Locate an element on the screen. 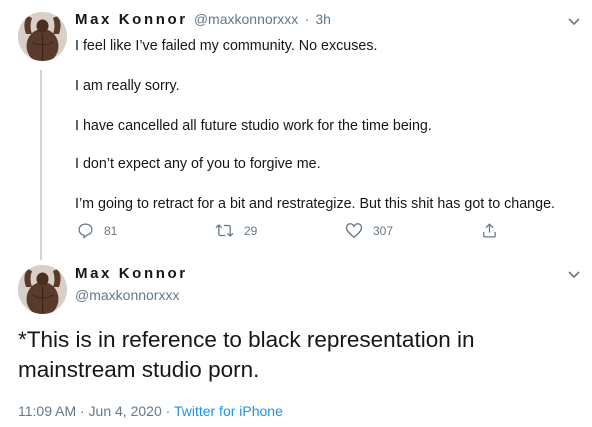 Image resolution: width=592 pixels, height=427 pixels. tweet1-header: Max Konnor @maxkonnorxxx · 3h is located at coordinates (203, 19).